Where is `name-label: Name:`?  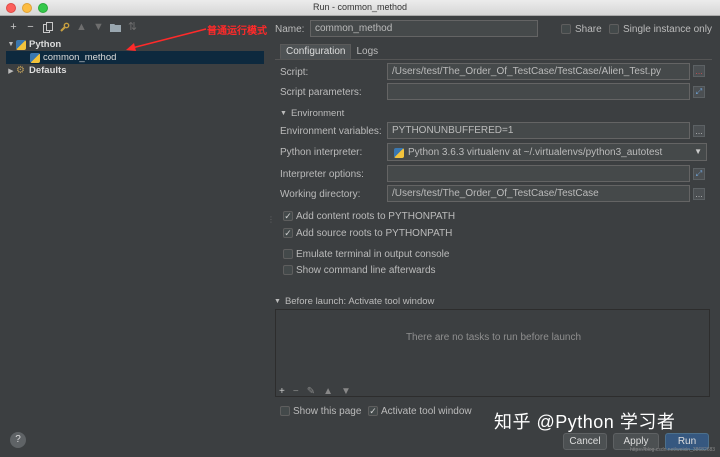 name-label: Name: is located at coordinates (290, 29).